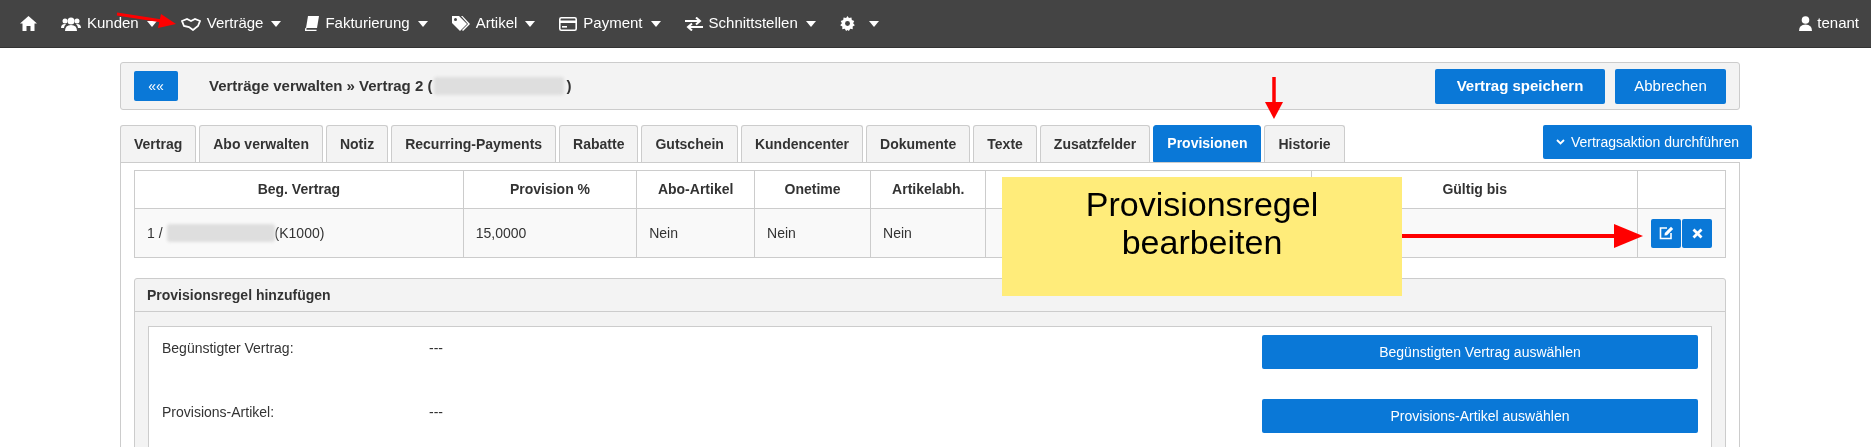 This screenshot has width=1871, height=447. I want to click on tab: Kundencenter, so click(802, 143).